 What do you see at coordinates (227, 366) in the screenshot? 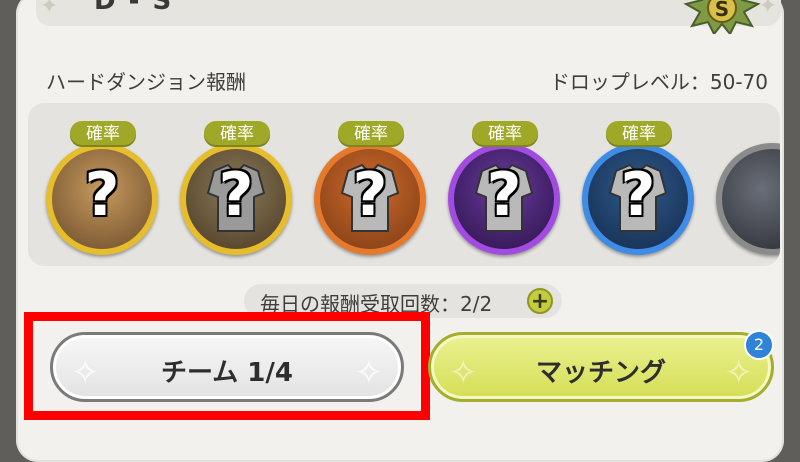
I see `highlight-box` at bounding box center [227, 366].